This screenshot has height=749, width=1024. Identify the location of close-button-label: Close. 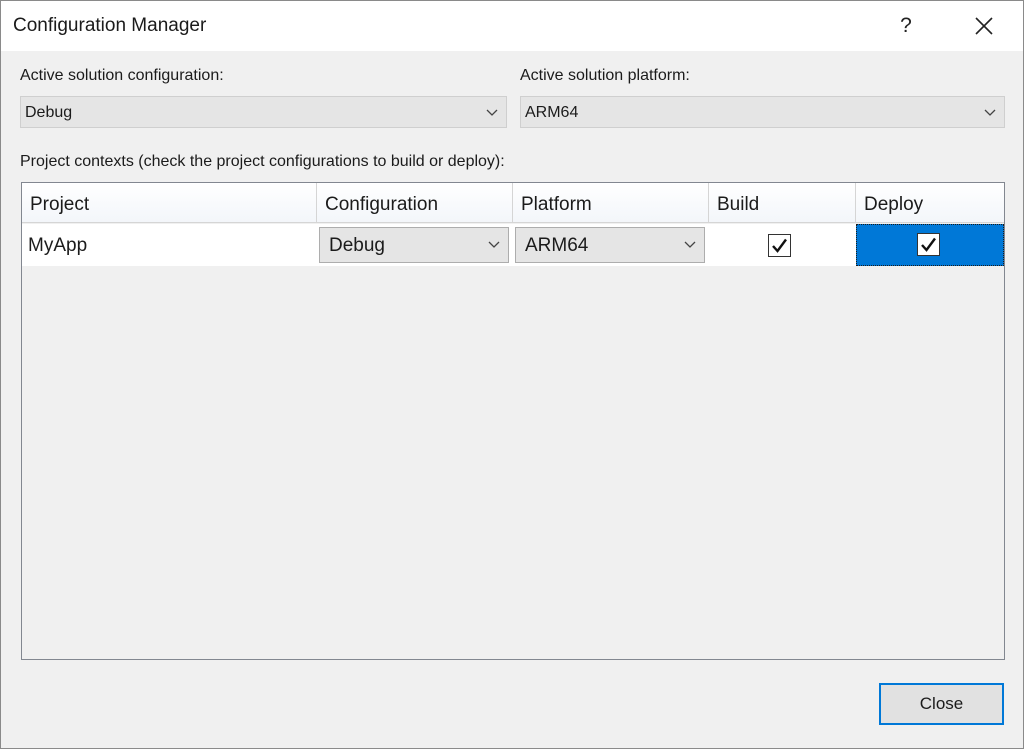
(941, 703).